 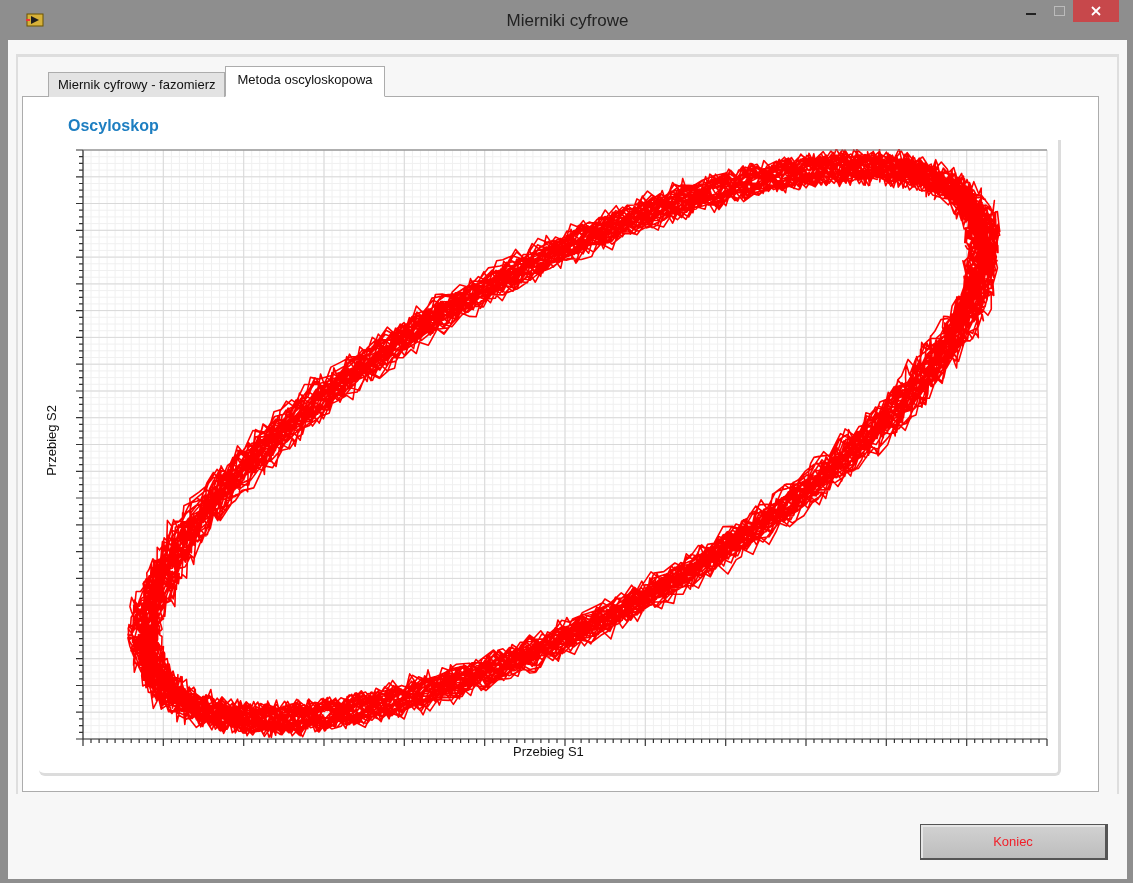 What do you see at coordinates (305, 81) in the screenshot?
I see `tab: Metoda oscyloskopowa` at bounding box center [305, 81].